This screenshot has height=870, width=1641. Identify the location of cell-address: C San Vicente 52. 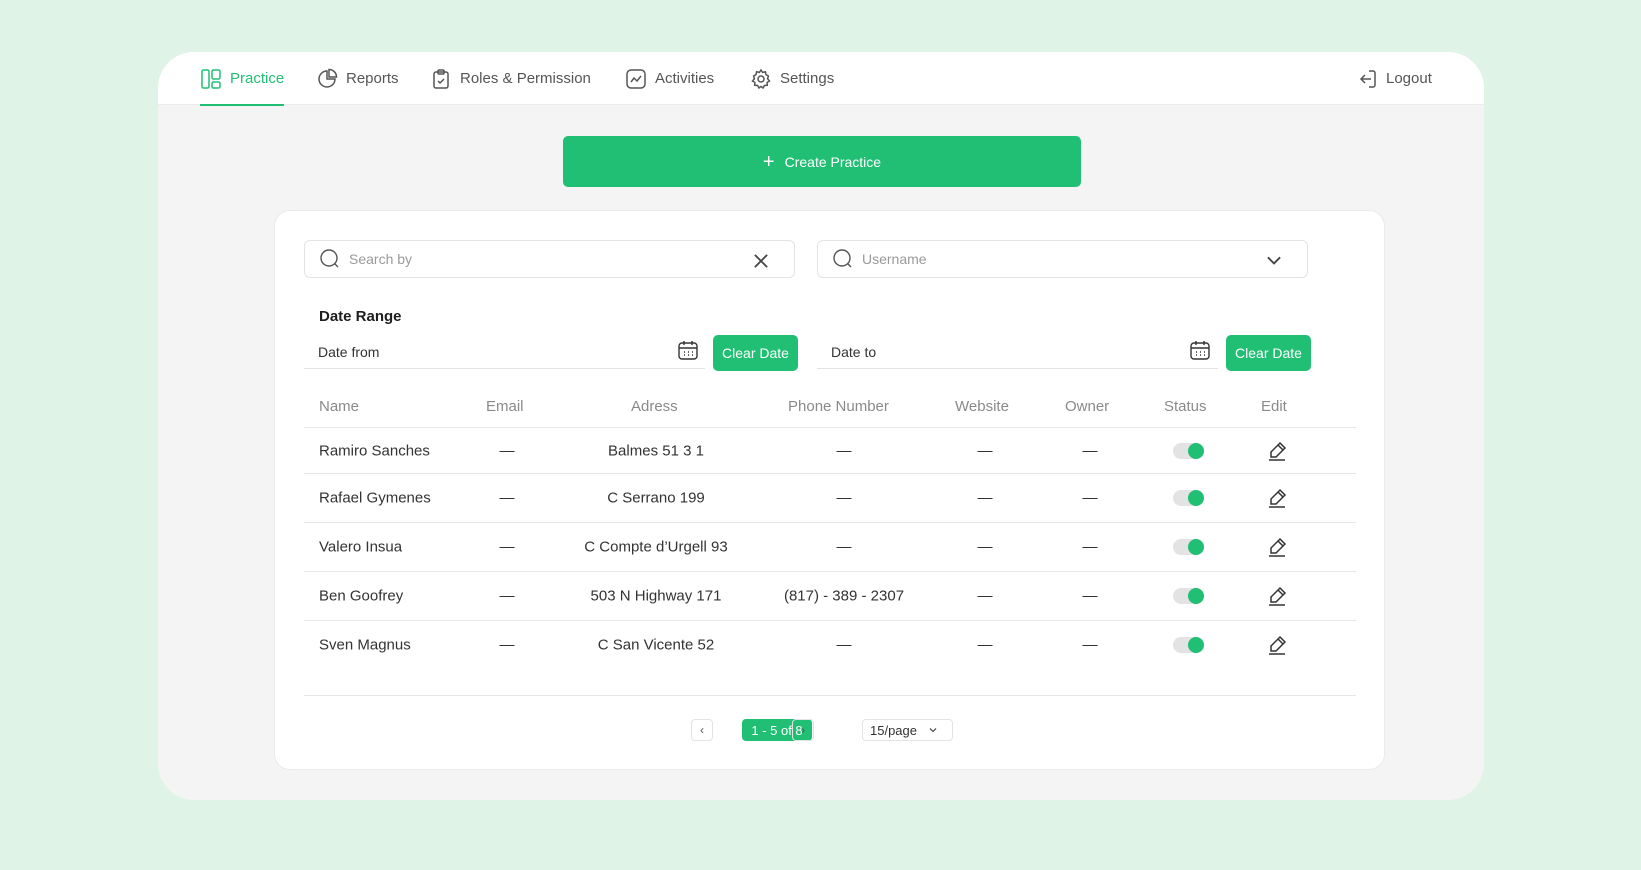
(656, 645).